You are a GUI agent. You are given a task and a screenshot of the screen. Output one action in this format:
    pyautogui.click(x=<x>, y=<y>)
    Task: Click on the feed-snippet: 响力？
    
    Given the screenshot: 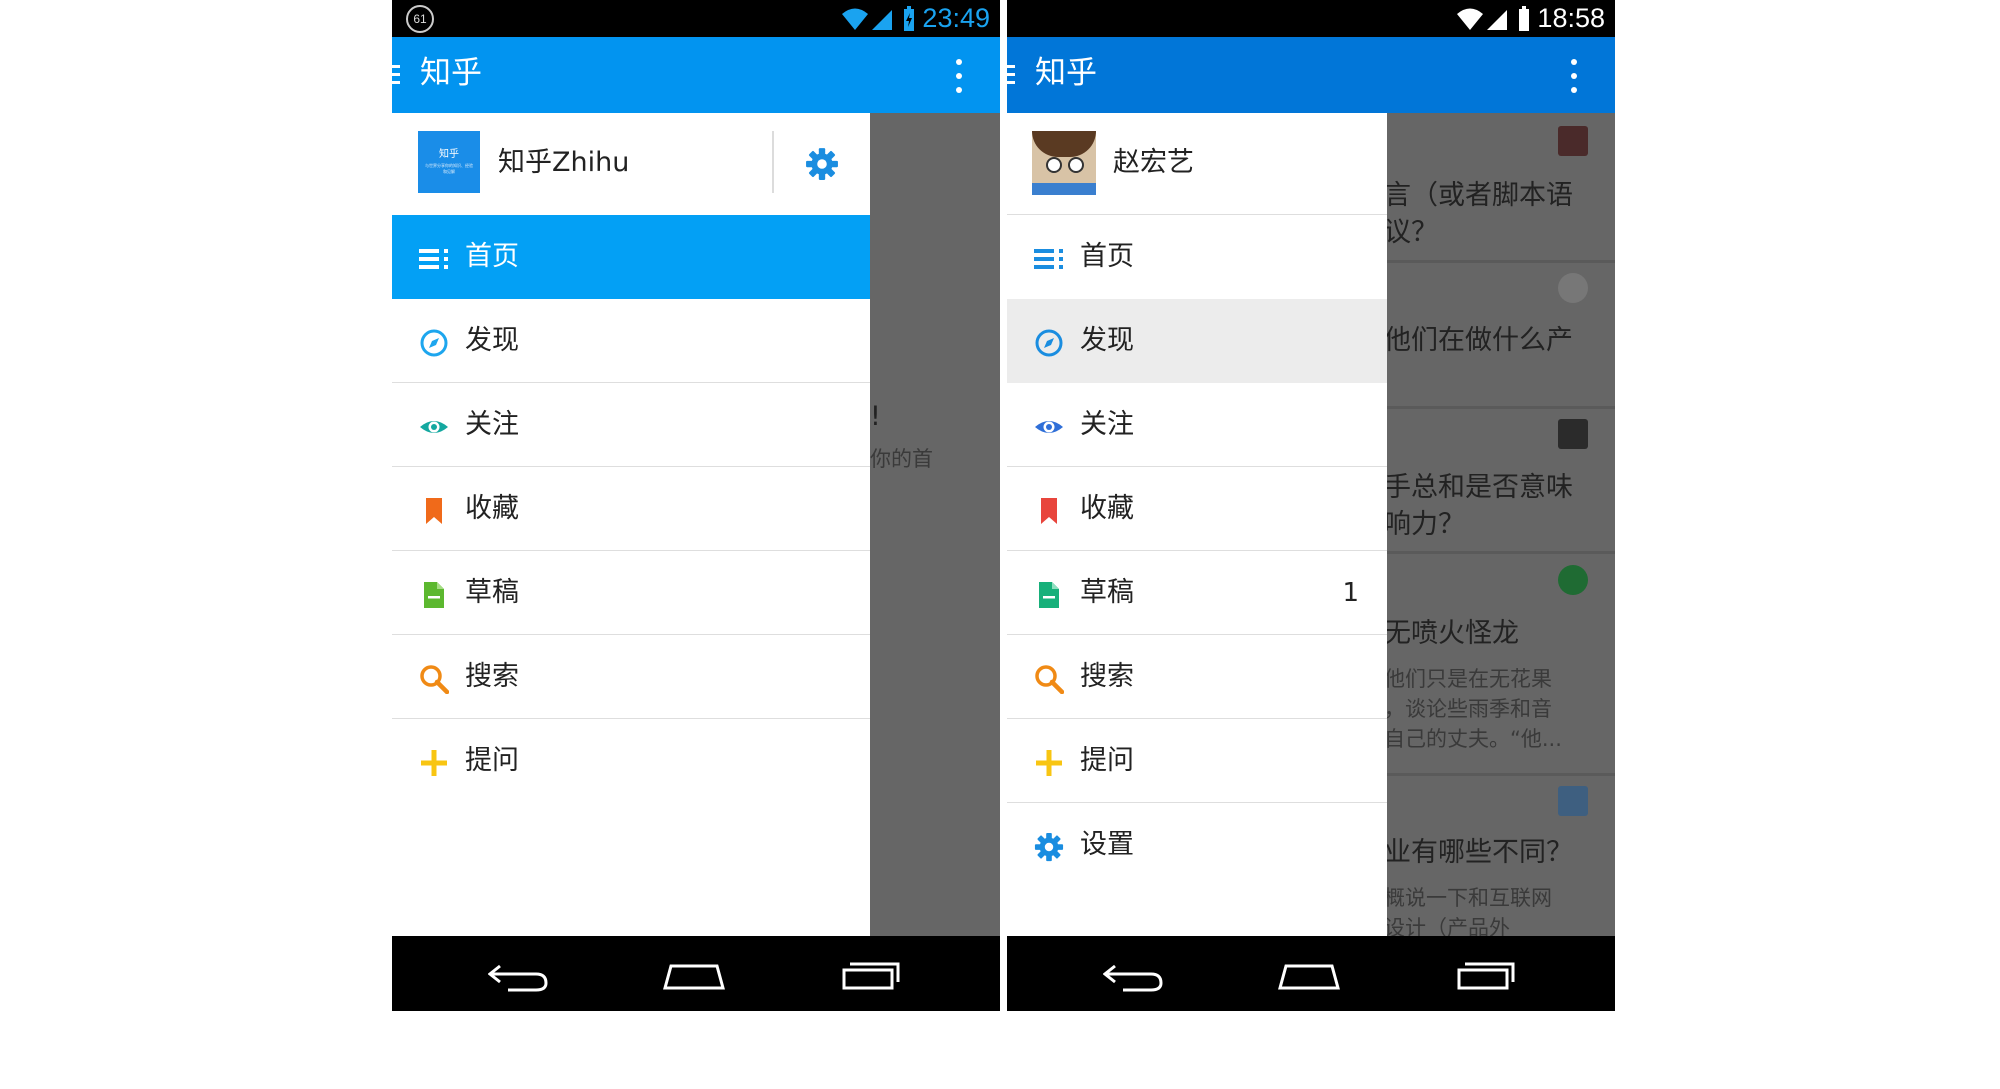 What is the action you would take?
    pyautogui.click(x=1424, y=524)
    